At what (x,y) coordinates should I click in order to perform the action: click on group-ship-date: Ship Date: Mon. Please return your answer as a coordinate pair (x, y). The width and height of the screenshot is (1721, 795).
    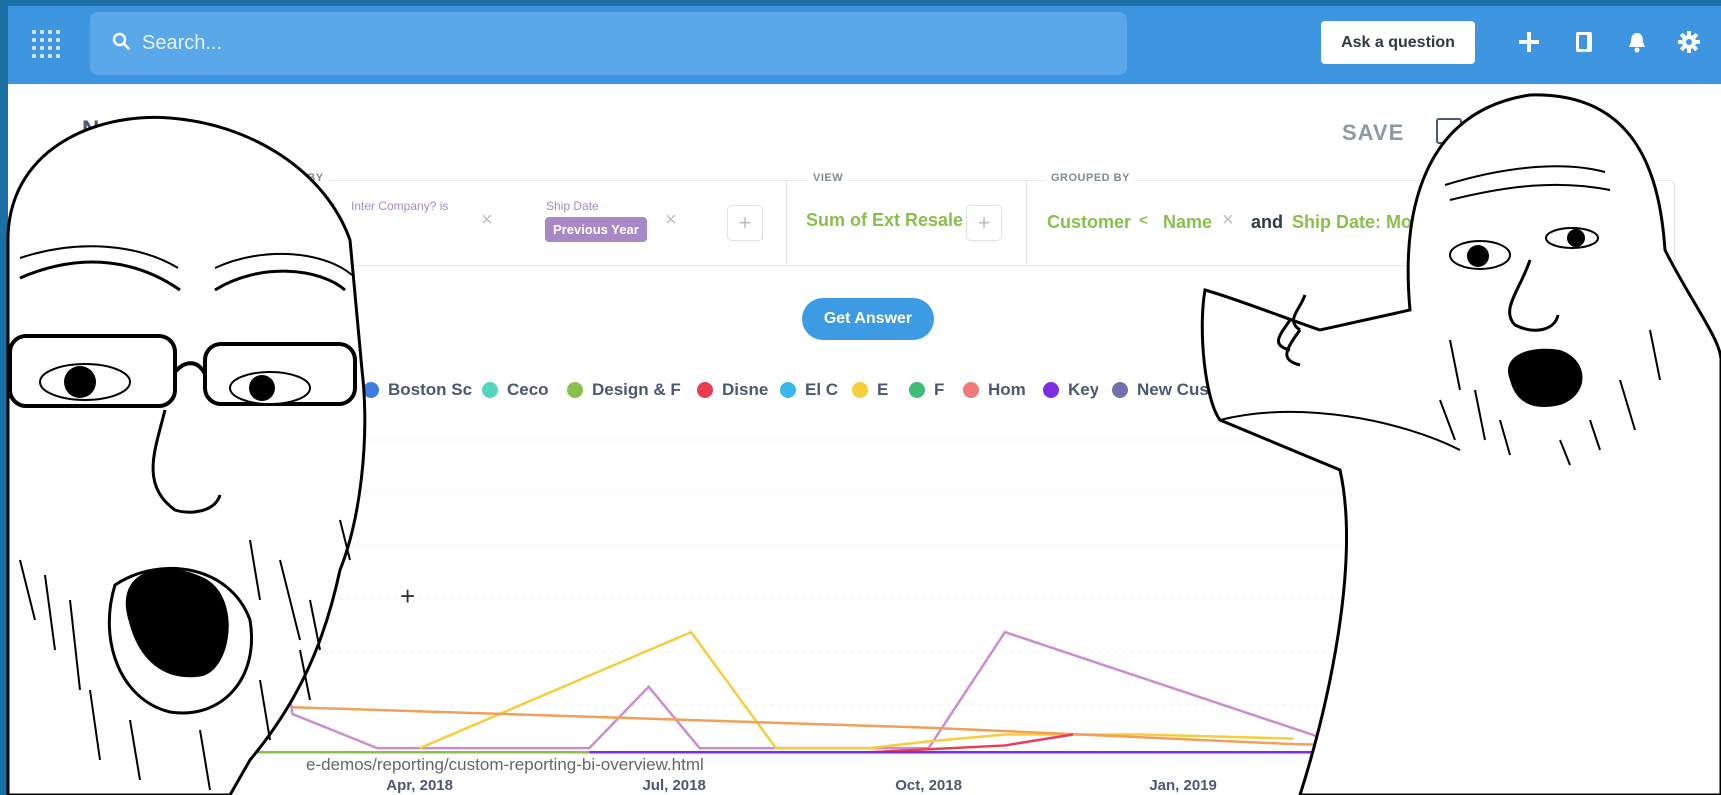
    Looking at the image, I should click on (1353, 222).